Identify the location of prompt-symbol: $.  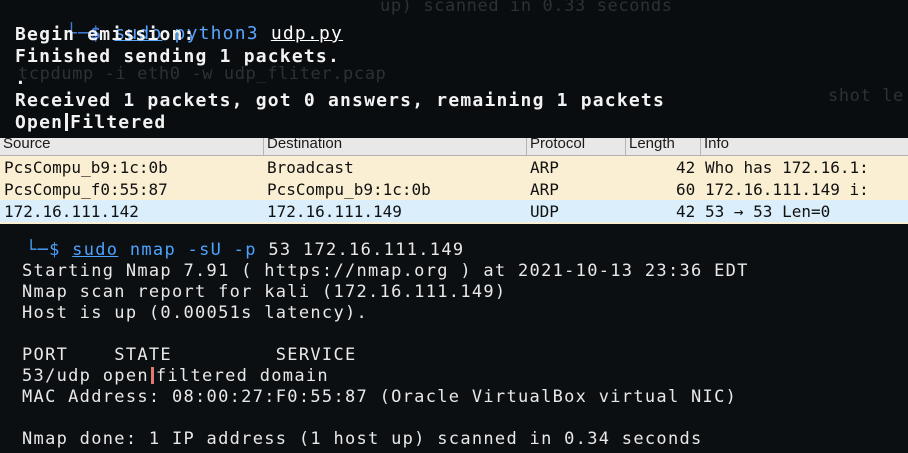
(55, 250).